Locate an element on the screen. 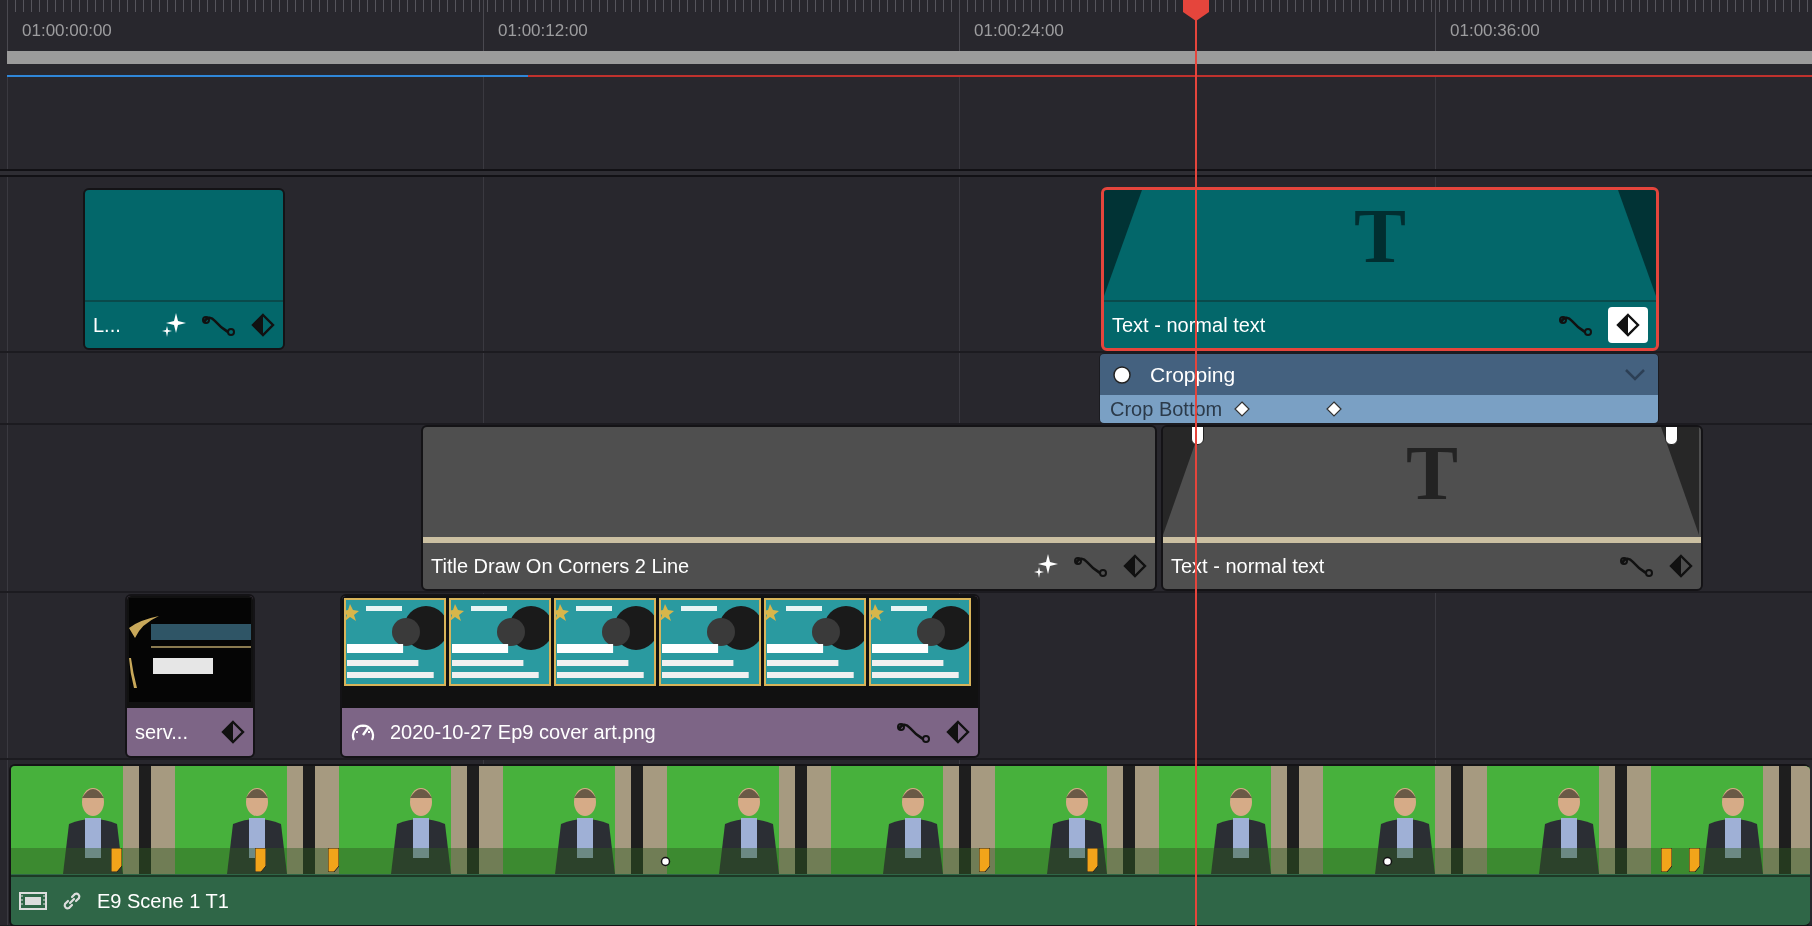 The height and width of the screenshot is (926, 1812). title-clip: Title Draw On Corners 2 Line is located at coordinates (789, 508).